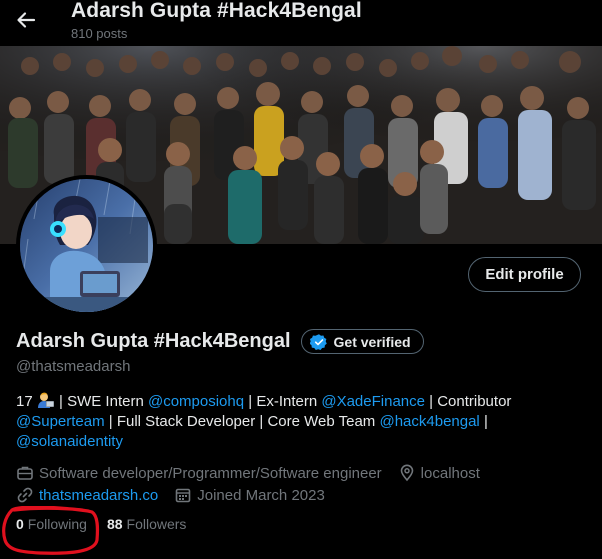  I want to click on top-bar: Adarsh Gupta #Hack4Bengal 810 posts, so click(301, 23).